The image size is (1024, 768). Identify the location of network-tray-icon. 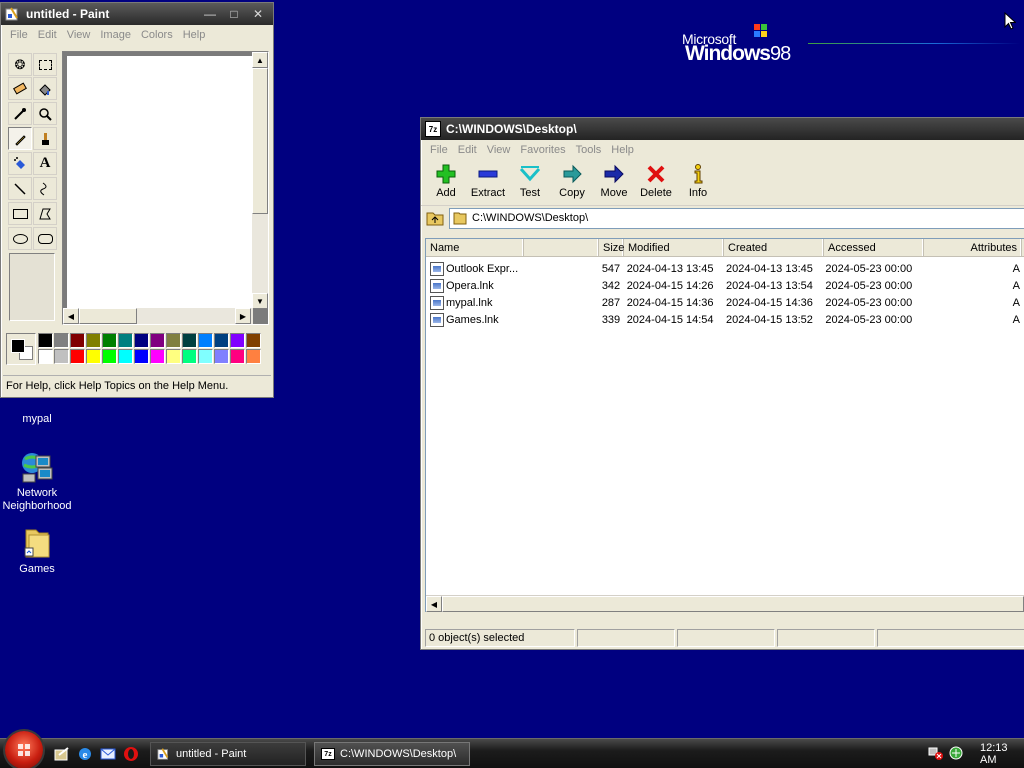
(936, 754).